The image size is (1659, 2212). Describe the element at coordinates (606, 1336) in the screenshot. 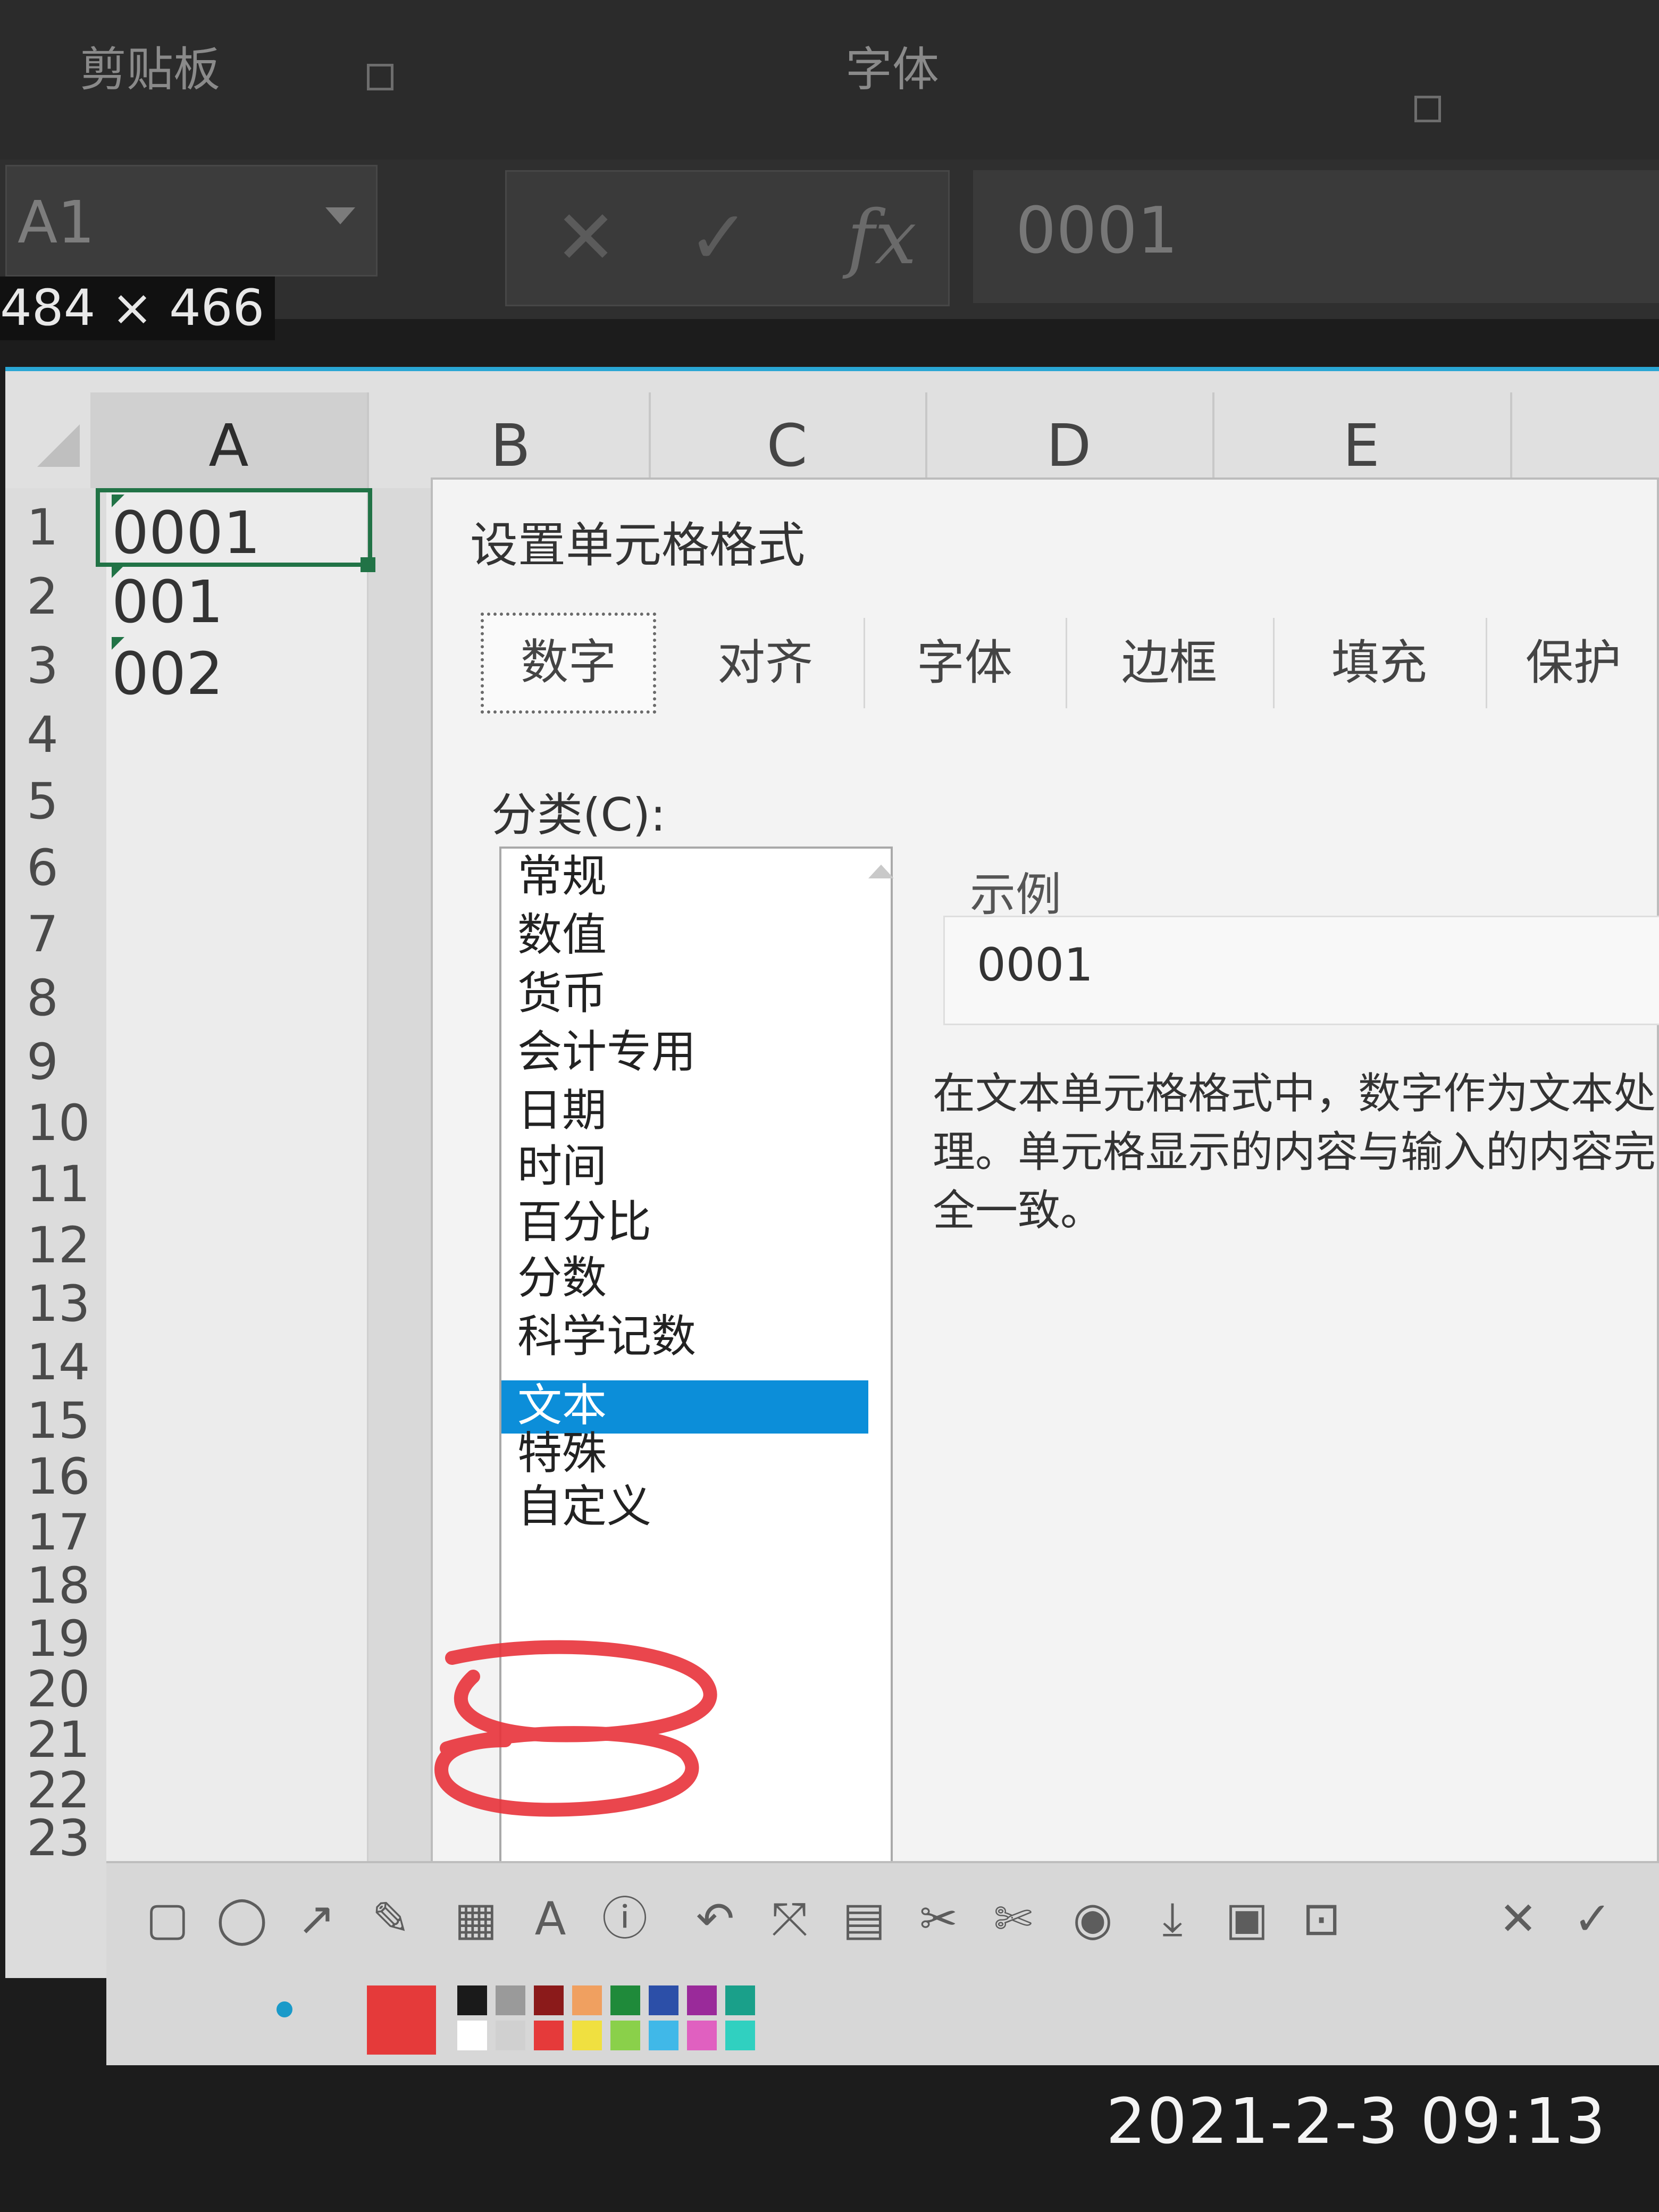

I see `category-scientific: 科学记数` at that location.